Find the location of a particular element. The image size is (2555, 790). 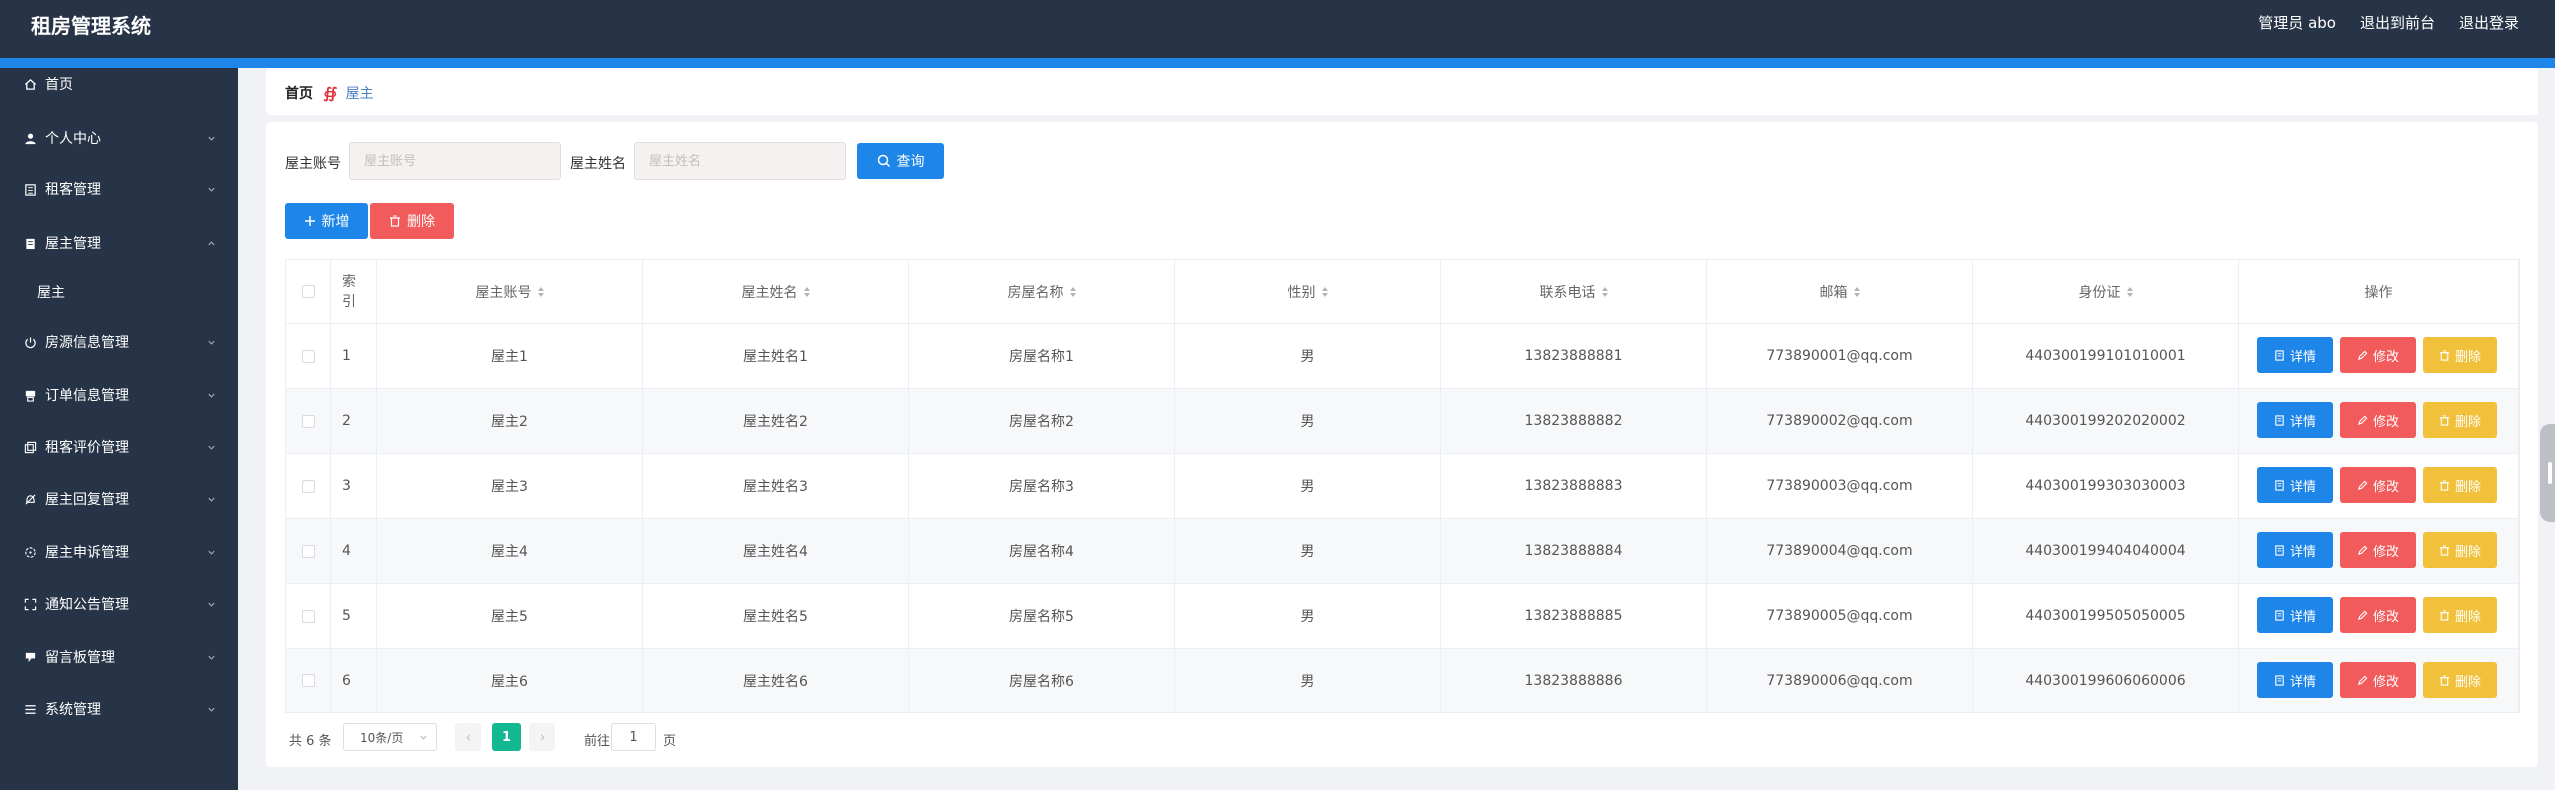

column-header: 索引 is located at coordinates (354, 291).